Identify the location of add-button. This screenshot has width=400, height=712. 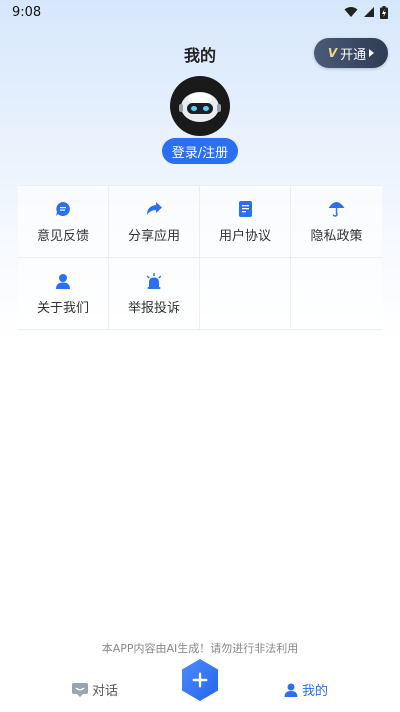
(200, 680).